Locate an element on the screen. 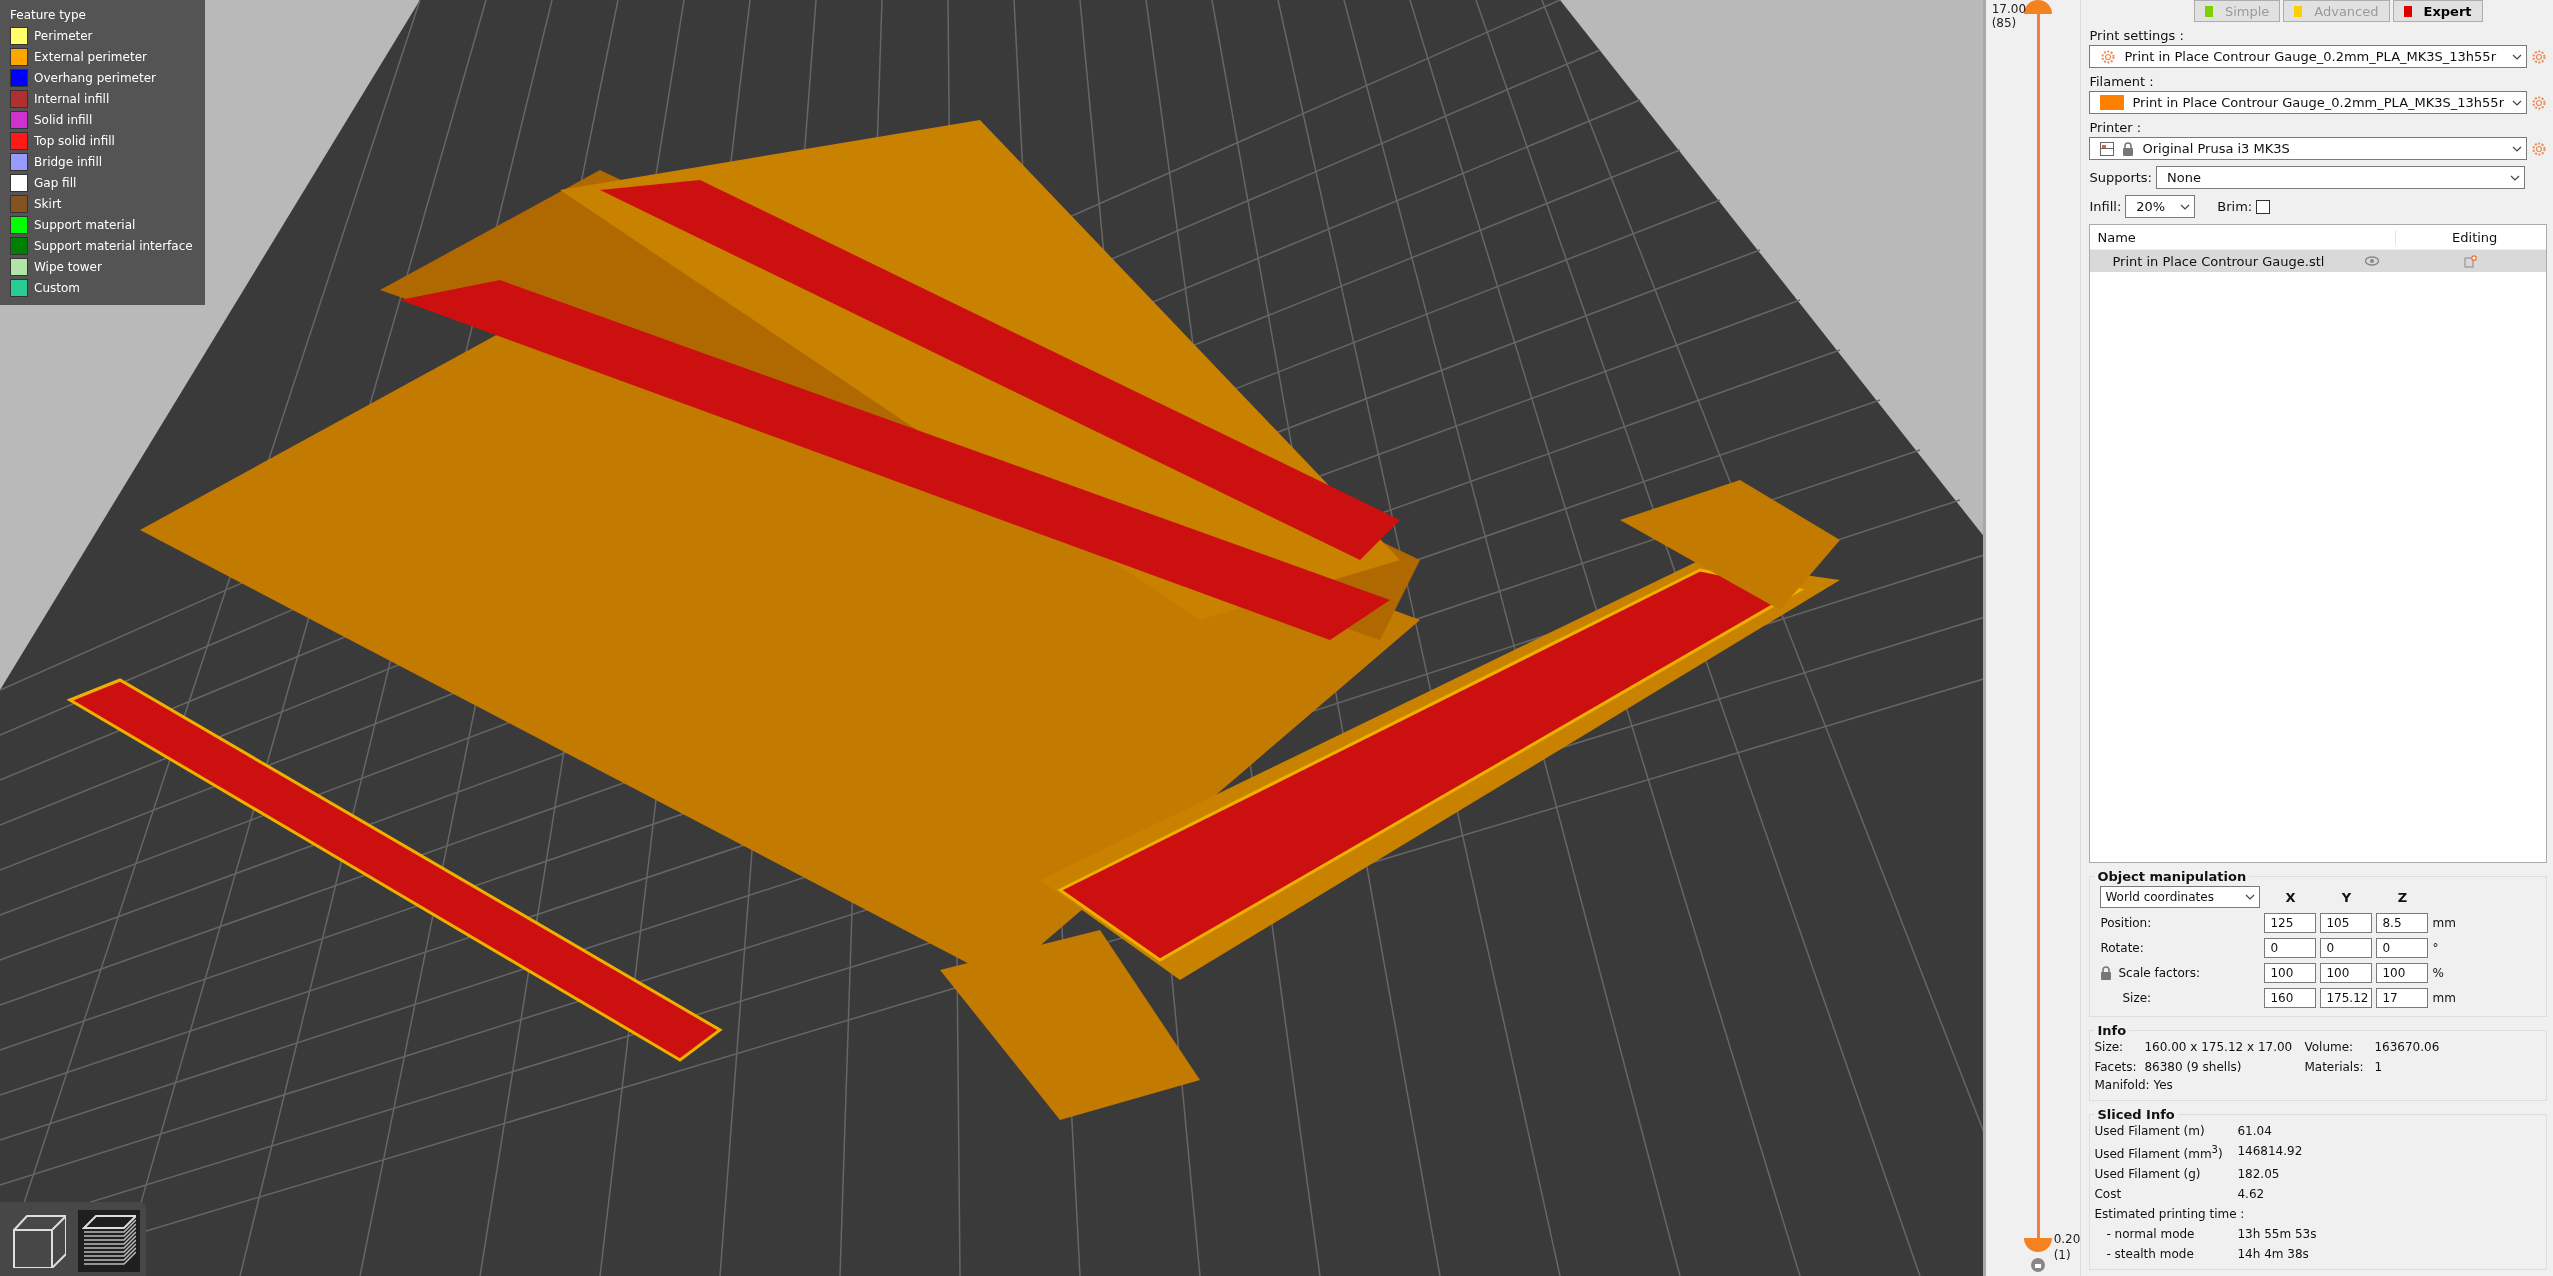  mode-button: Expert is located at coordinates (2437, 11).